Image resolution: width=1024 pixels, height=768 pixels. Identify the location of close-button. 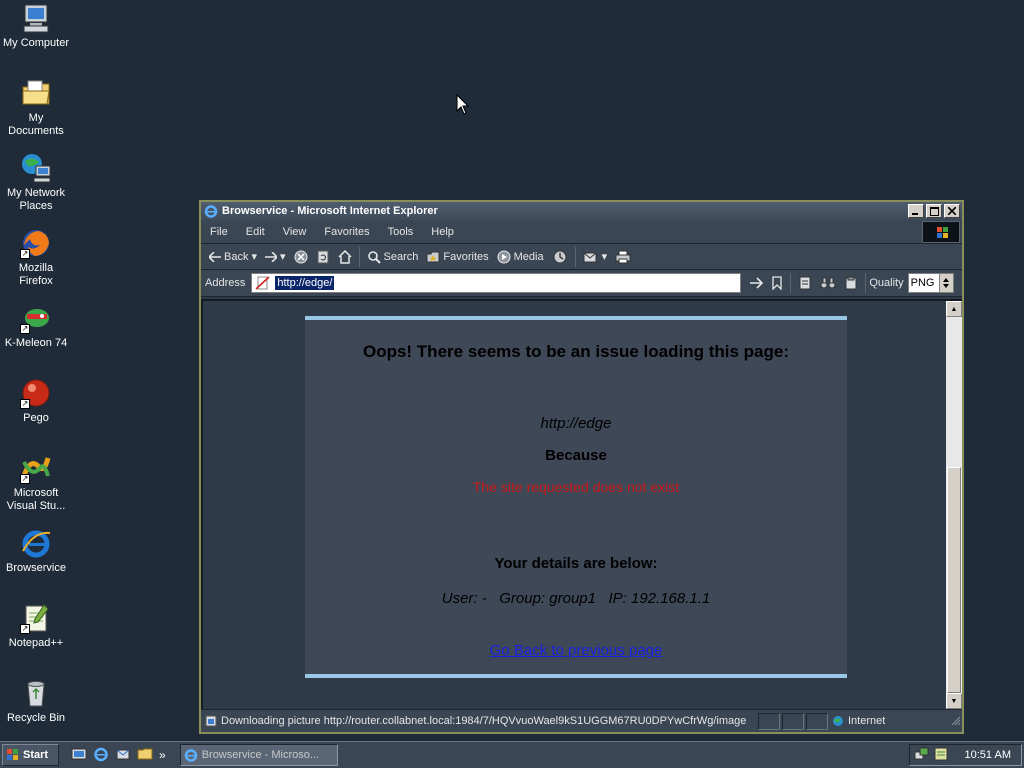
(952, 211).